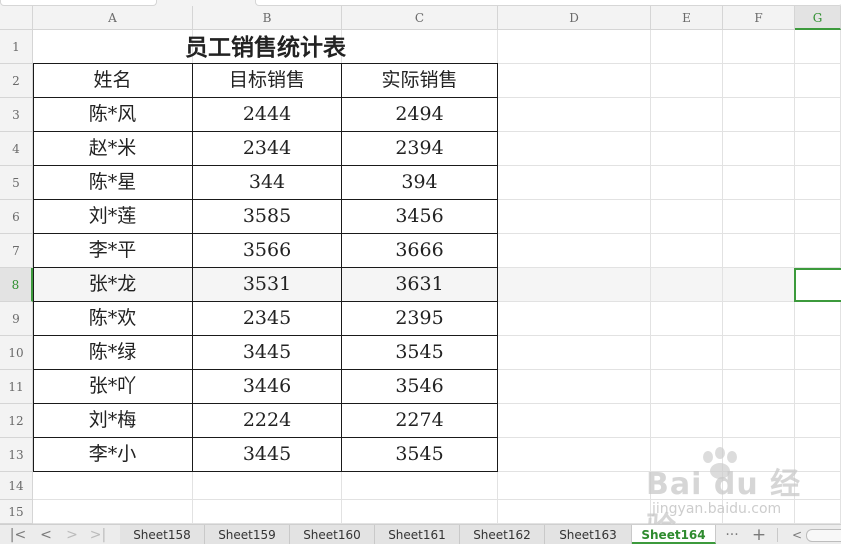 The width and height of the screenshot is (841, 547). Describe the element at coordinates (16, 115) in the screenshot. I see `row-header-3: 3` at that location.